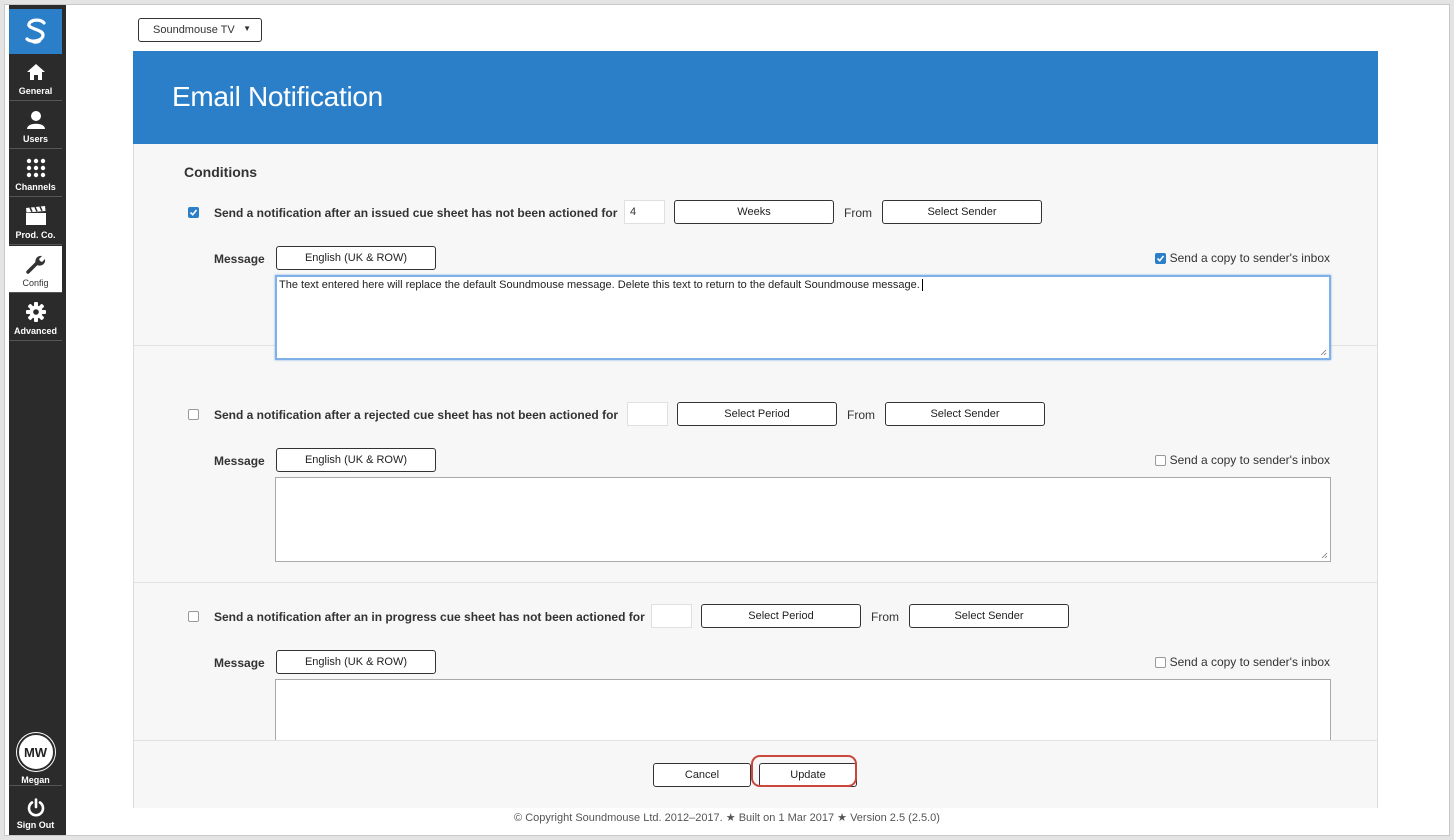 The image size is (1454, 840). Describe the element at coordinates (36, 120) in the screenshot. I see `user-icon` at that location.